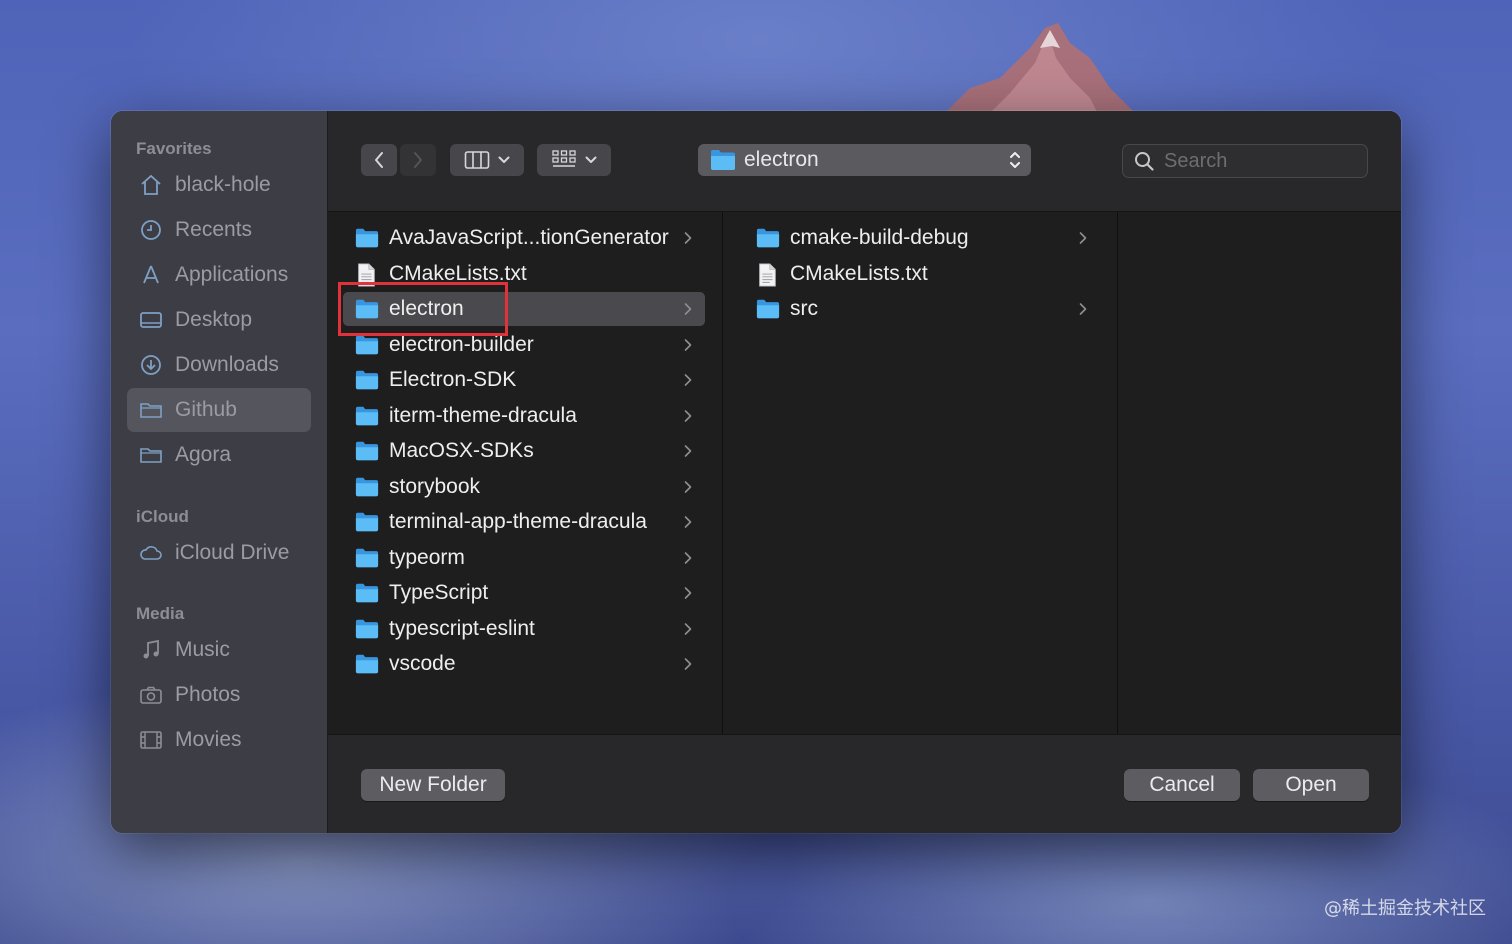  I want to click on row-label: Electron-SDK, so click(453, 379).